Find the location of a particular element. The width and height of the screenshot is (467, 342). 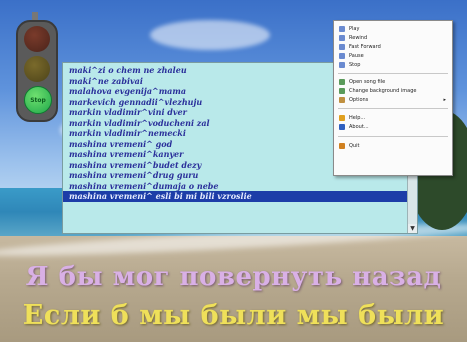

menu-item-label: Quit is located at coordinates (354, 146).